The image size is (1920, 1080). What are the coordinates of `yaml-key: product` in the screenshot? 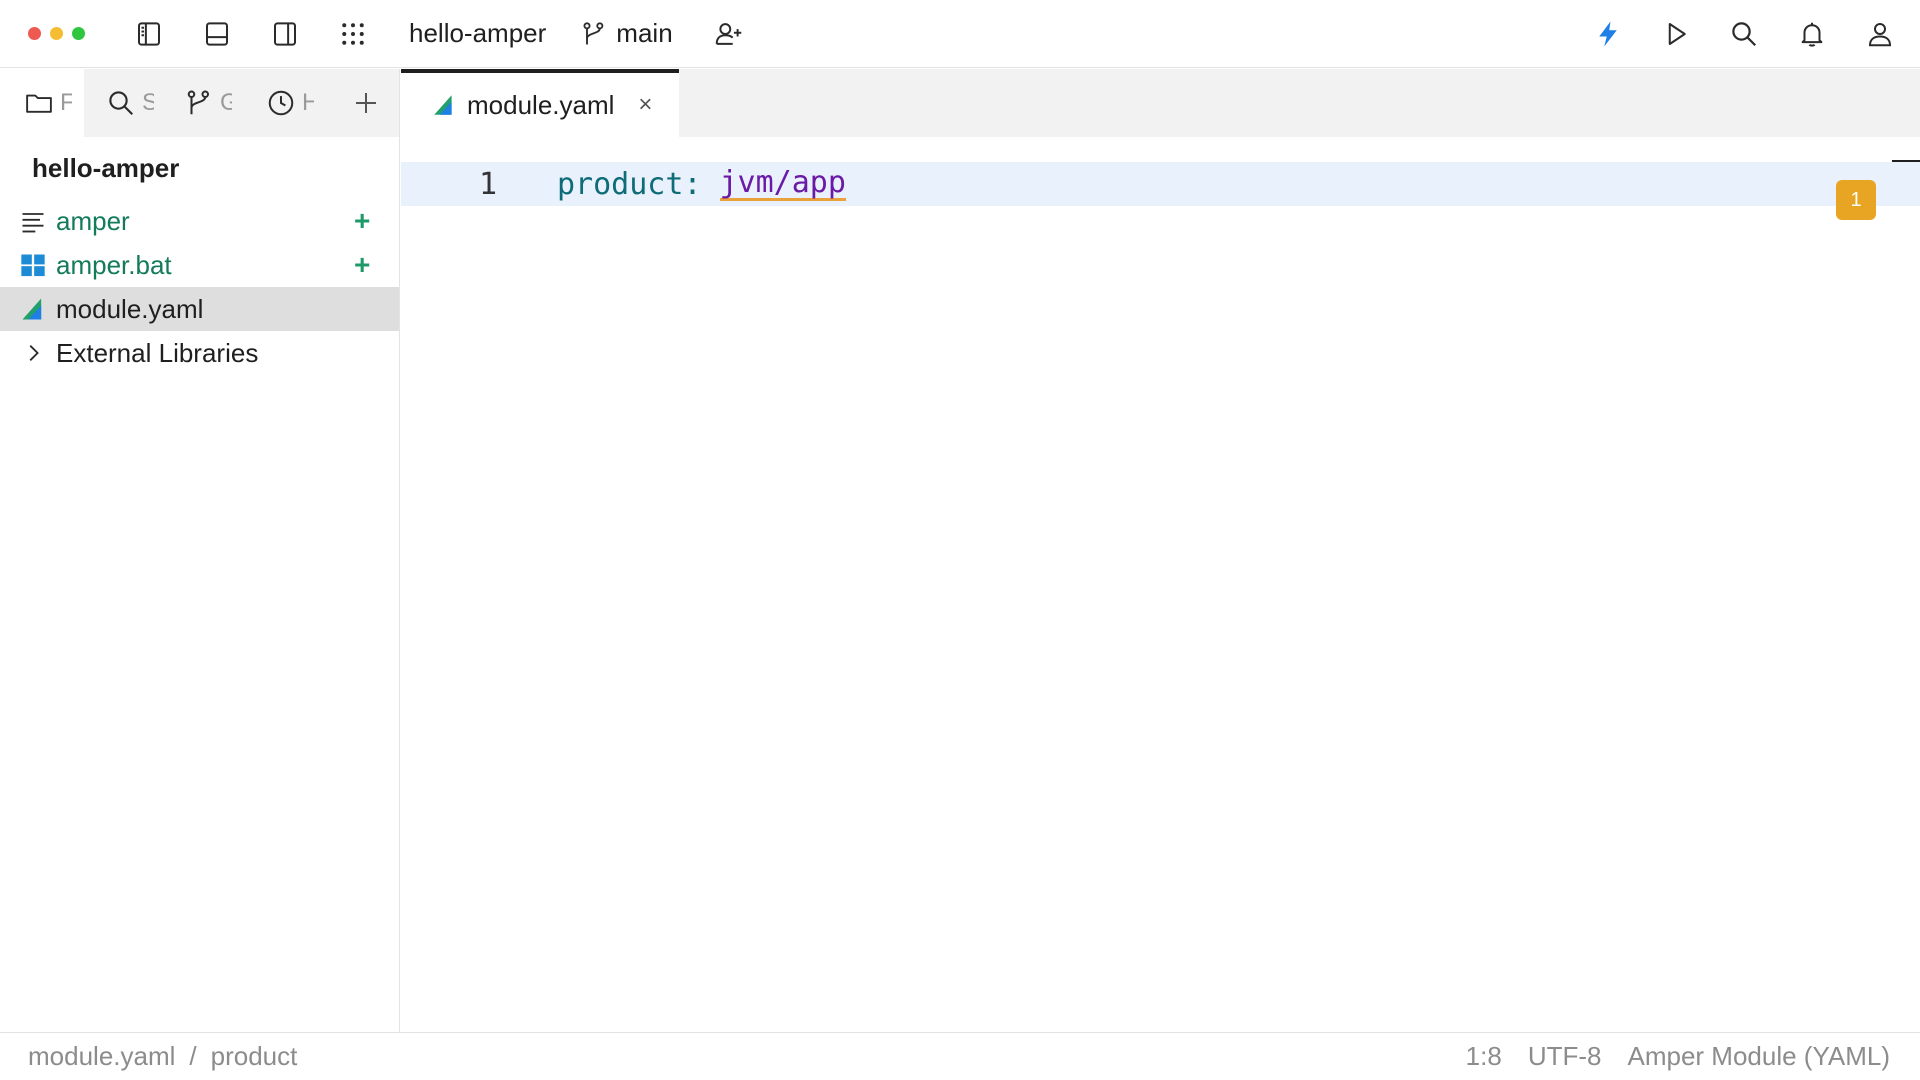 It's located at (620, 184).